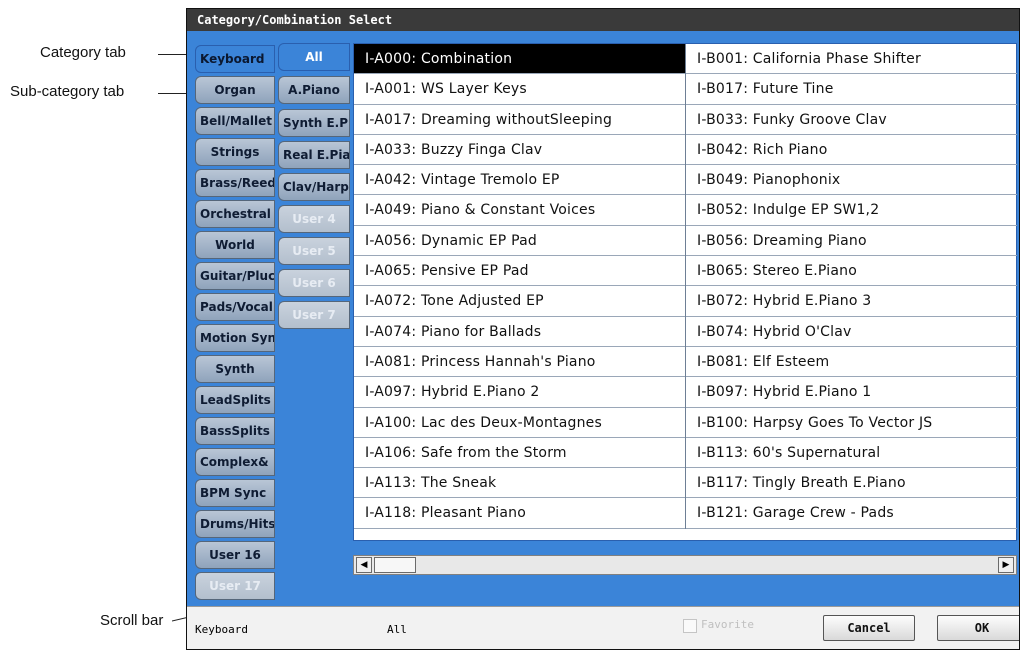 The height and width of the screenshot is (650, 1020). I want to click on category-tab-user-16: User 16, so click(235, 555).